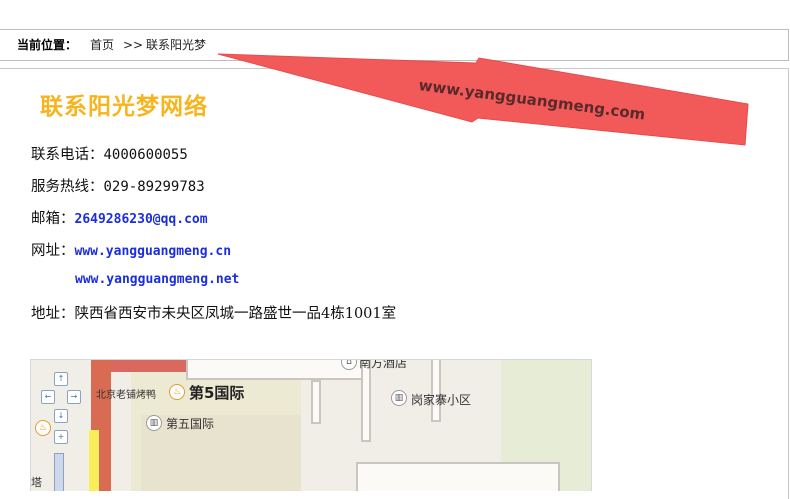 Image resolution: width=790 pixels, height=499 pixels. I want to click on website-label: 网址：, so click(53, 251).